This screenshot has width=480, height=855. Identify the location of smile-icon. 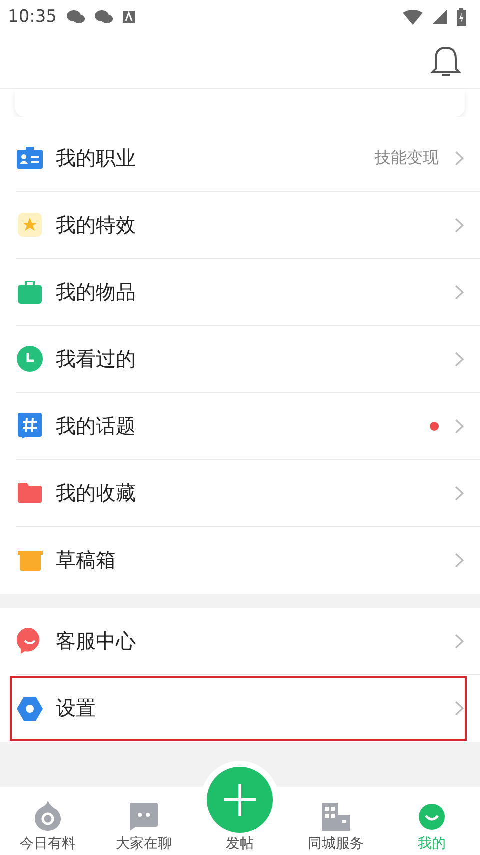
(432, 816).